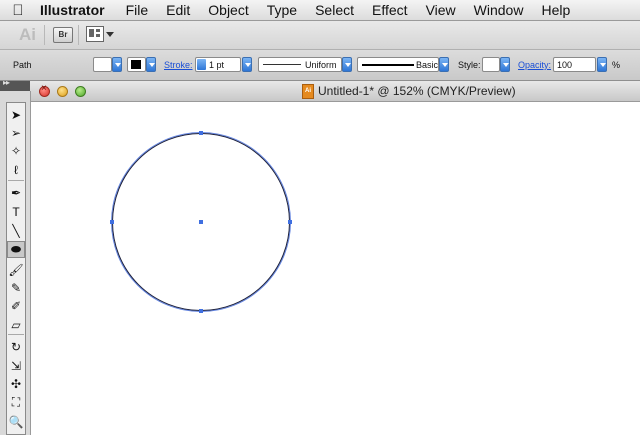 The height and width of the screenshot is (435, 640). I want to click on zoom-window-button, so click(80, 91).